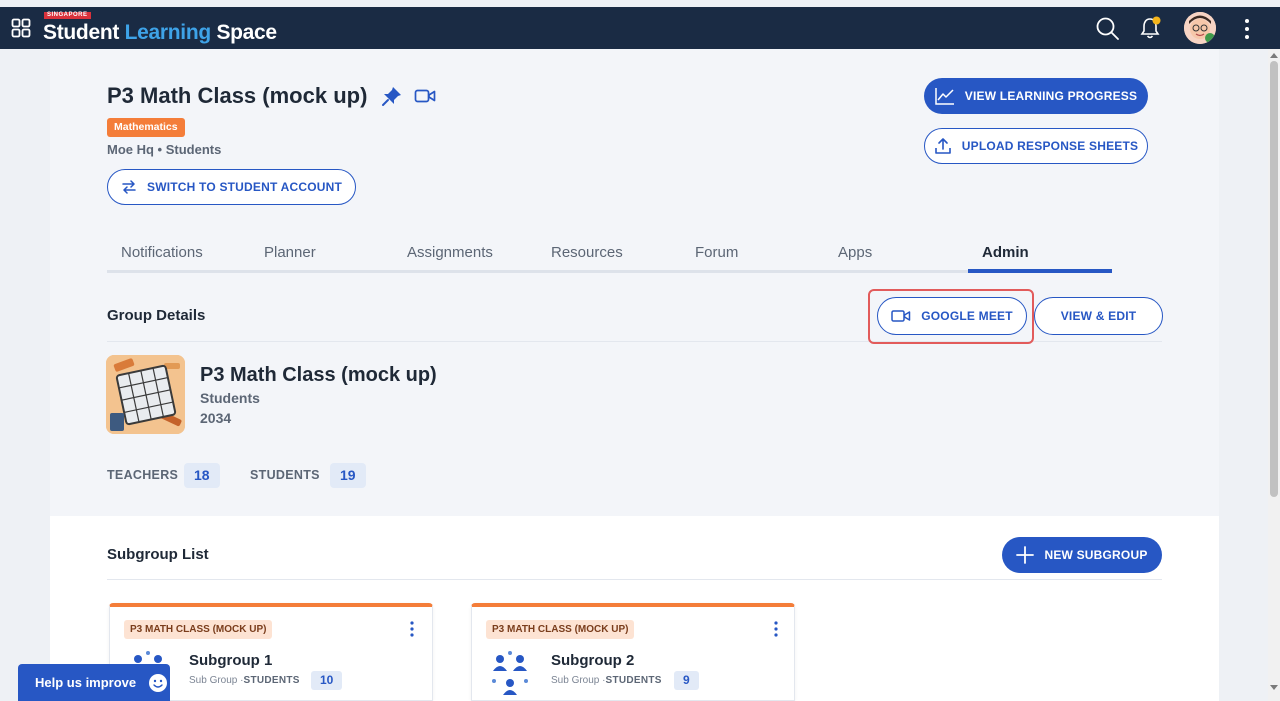  What do you see at coordinates (1025, 555) in the screenshot?
I see `plus-icon` at bounding box center [1025, 555].